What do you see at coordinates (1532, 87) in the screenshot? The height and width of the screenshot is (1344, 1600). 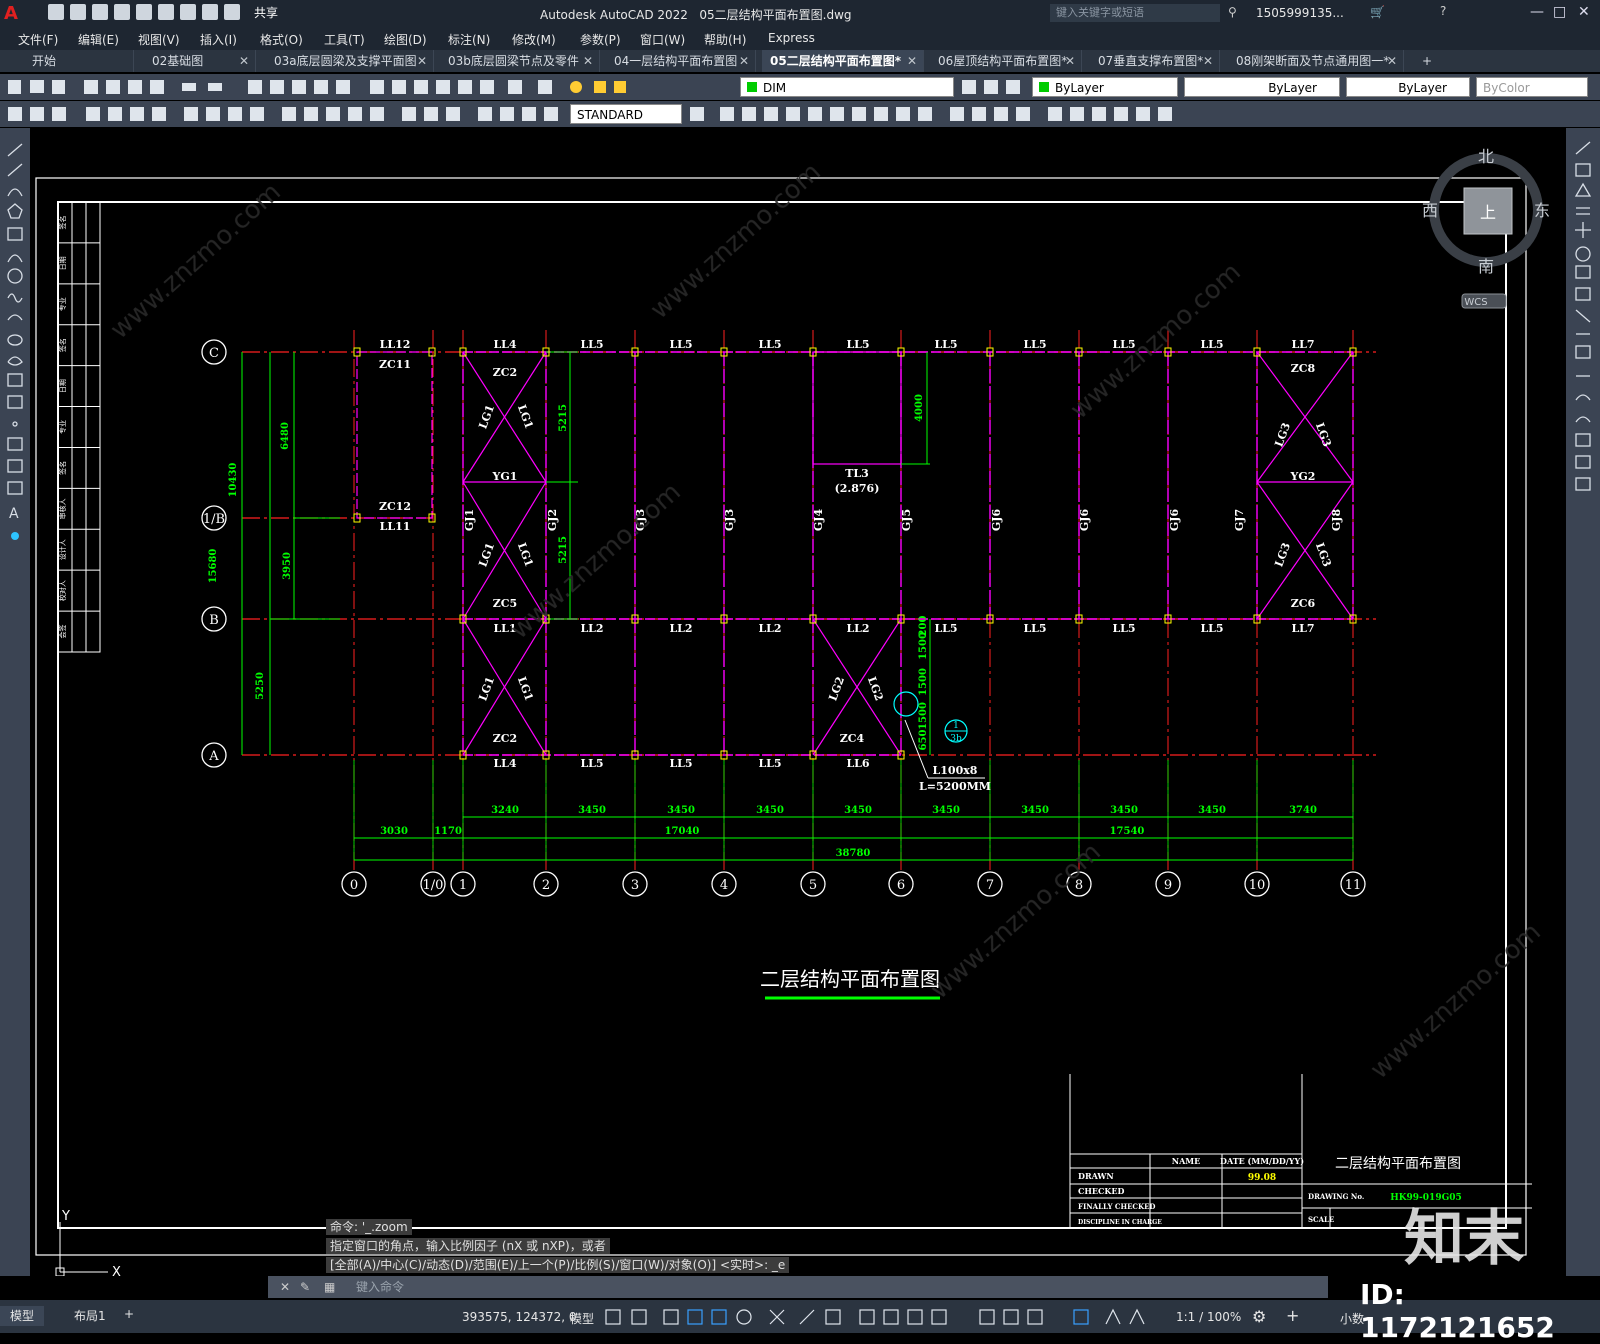 I see `plotstyle-dropdown: ByColor` at bounding box center [1532, 87].